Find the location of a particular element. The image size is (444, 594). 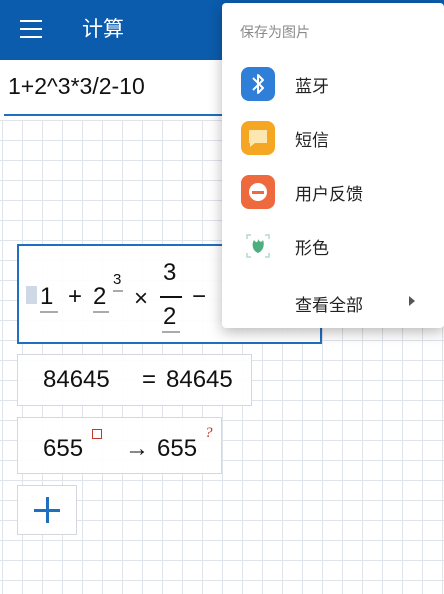

formula-term-1: 1 is located at coordinates (47, 296).